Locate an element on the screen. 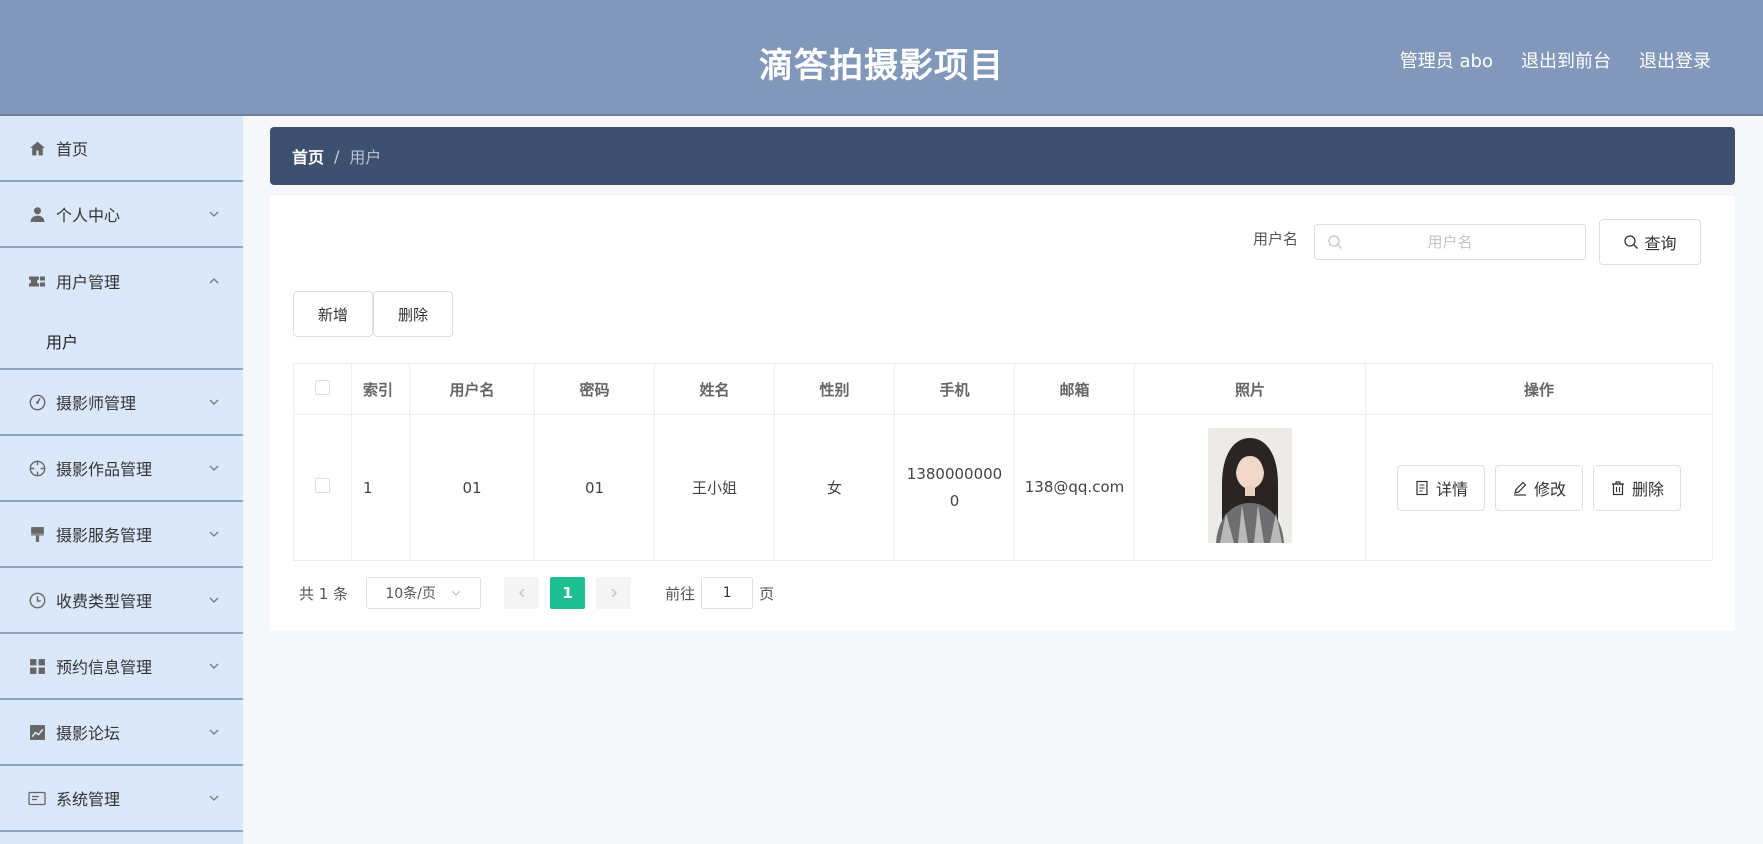  user-icon is located at coordinates (37, 214).